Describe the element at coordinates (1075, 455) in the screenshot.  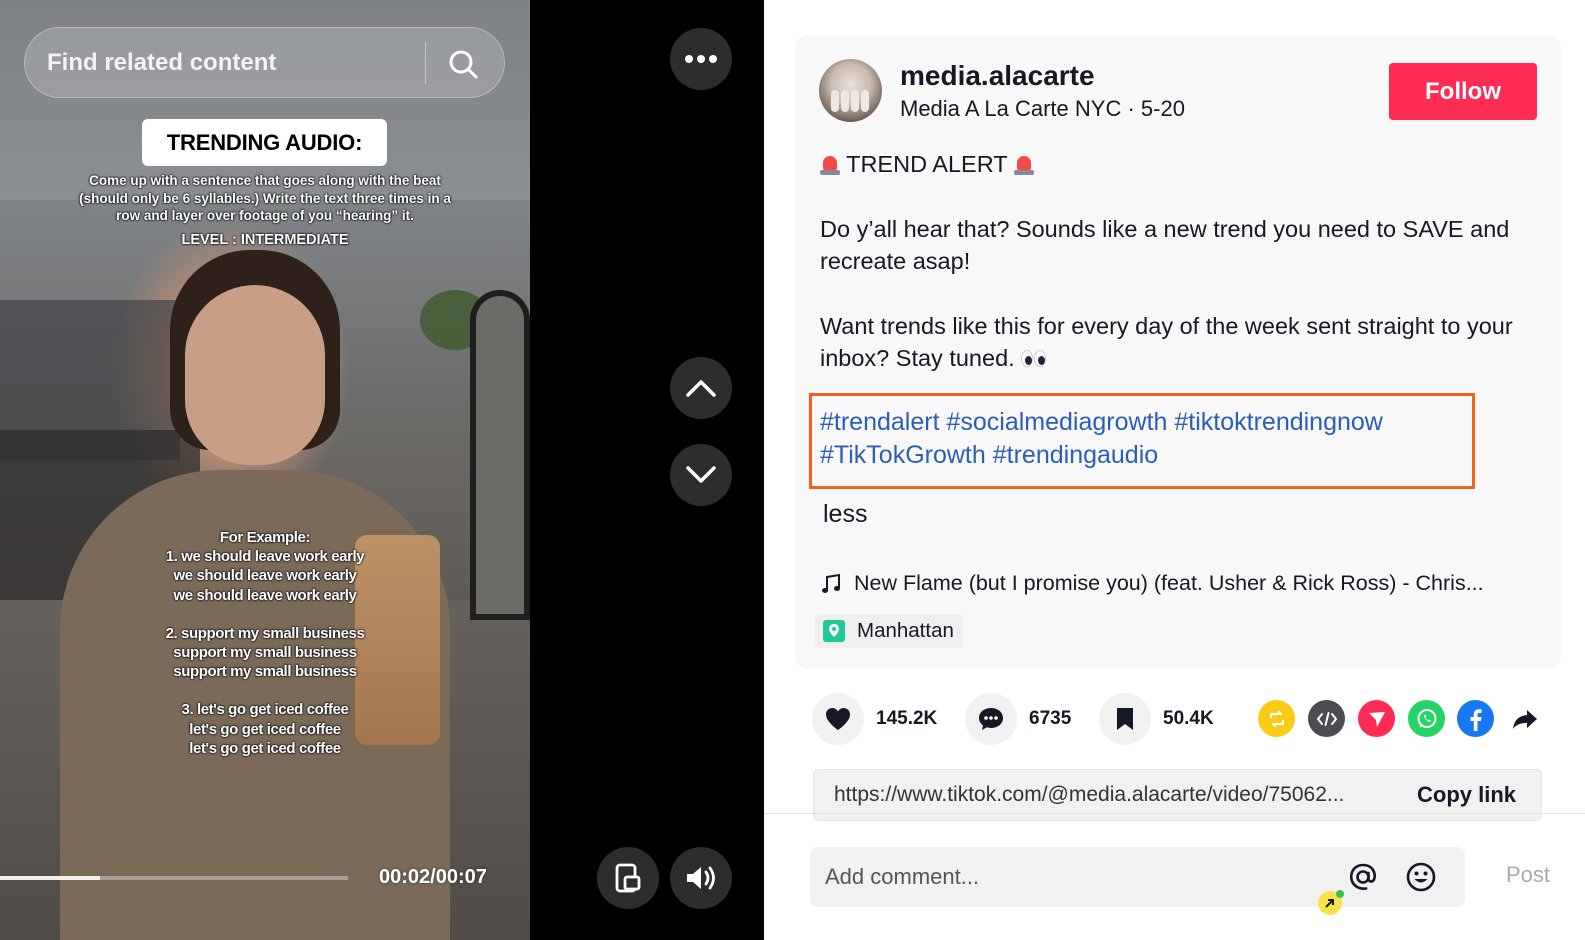
I see `hashtag-link: #trendingaudio` at that location.